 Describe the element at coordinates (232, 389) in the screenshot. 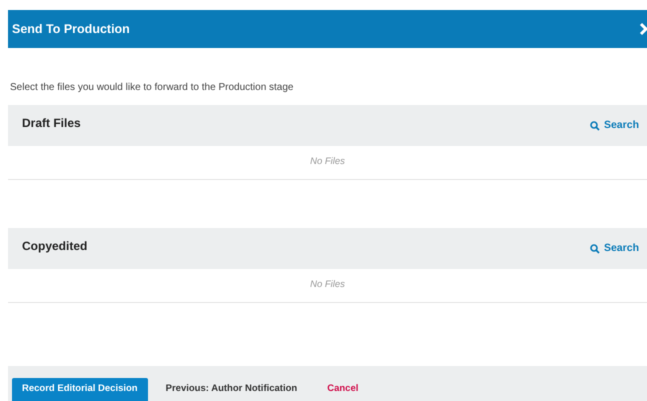

I see `previous-button: Previous: Author Notification` at that location.